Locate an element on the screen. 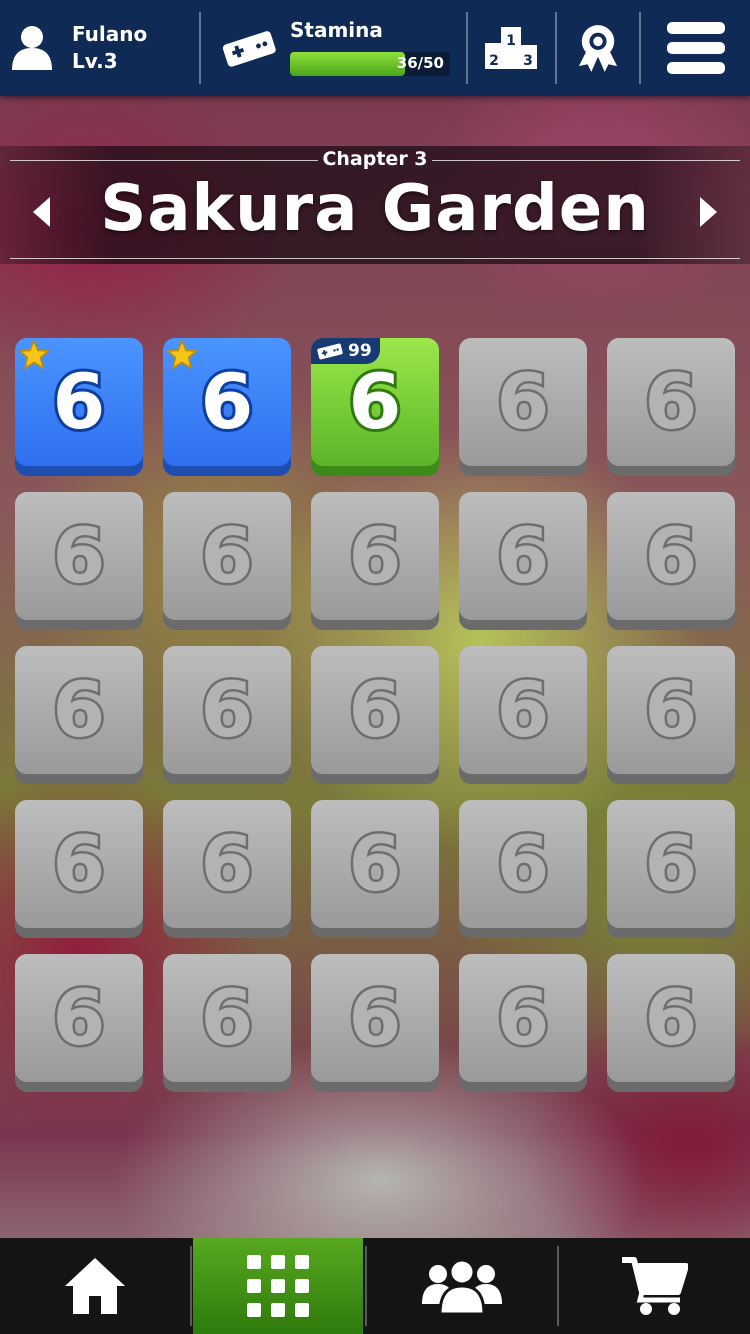 This screenshot has height=1334, width=750. nav-shop is located at coordinates (654, 1286).